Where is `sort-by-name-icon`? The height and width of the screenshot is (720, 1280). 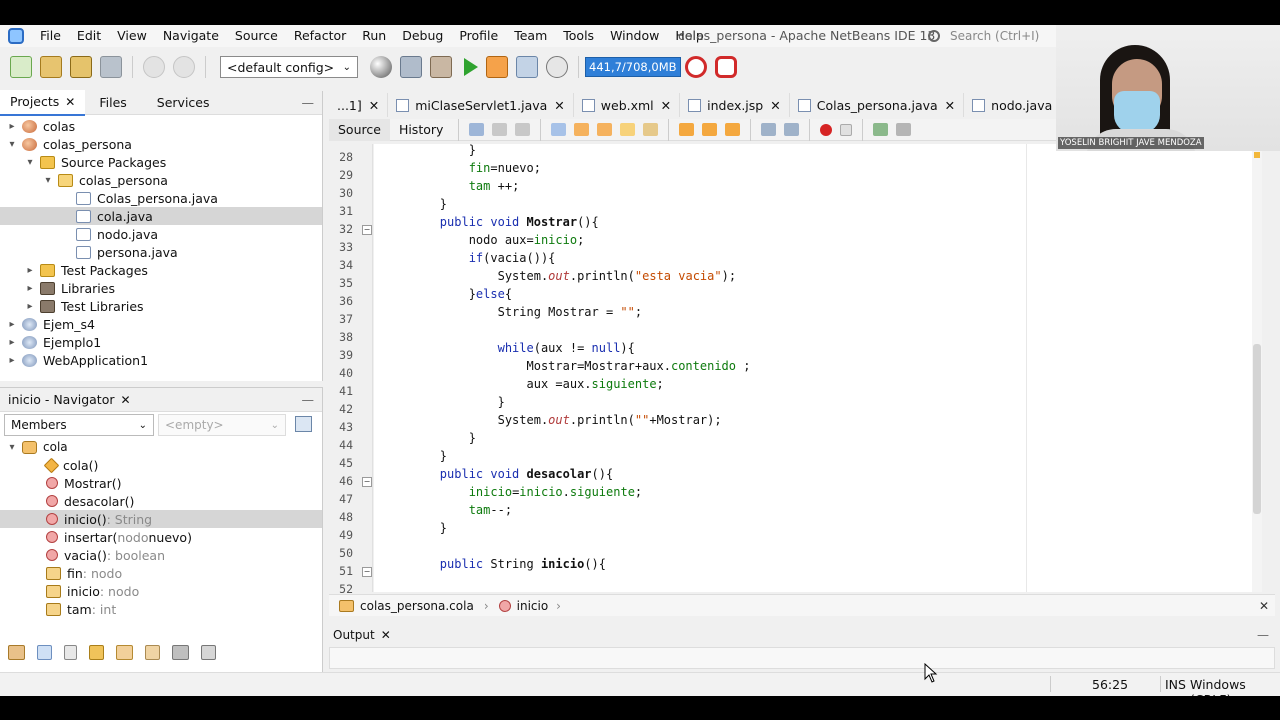
sort-by-name-icon is located at coordinates (180, 652).